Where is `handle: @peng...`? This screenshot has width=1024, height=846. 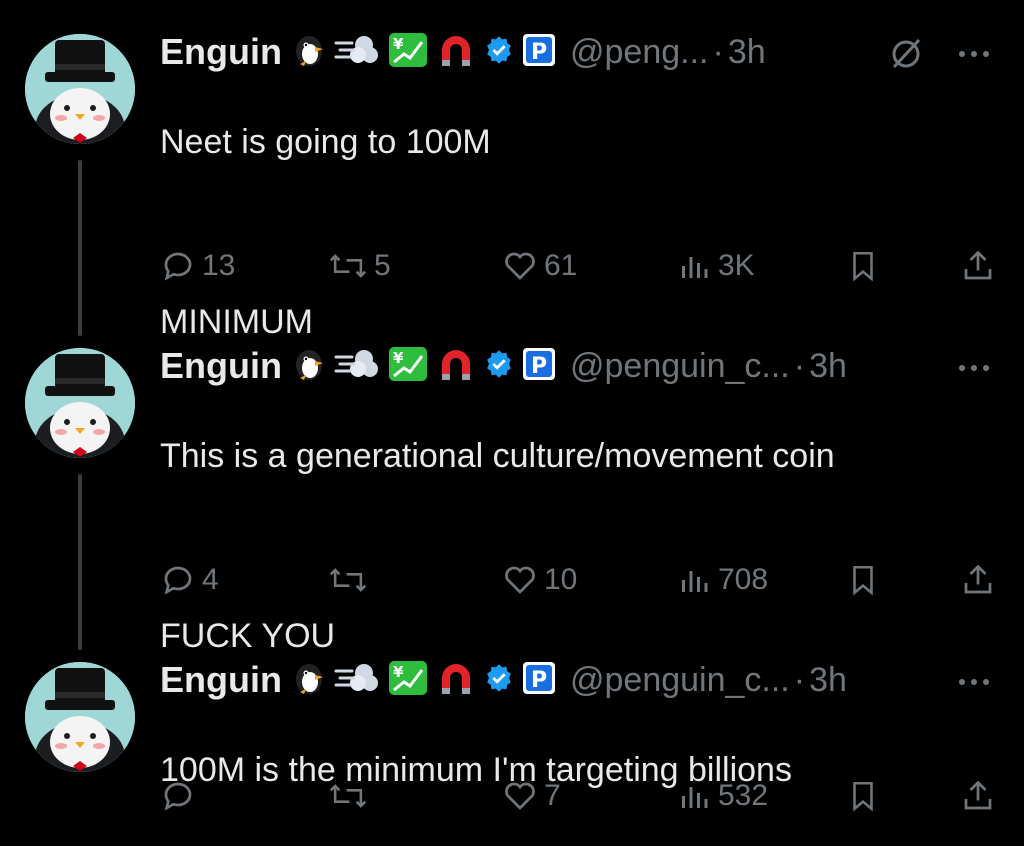 handle: @peng... is located at coordinates (639, 52).